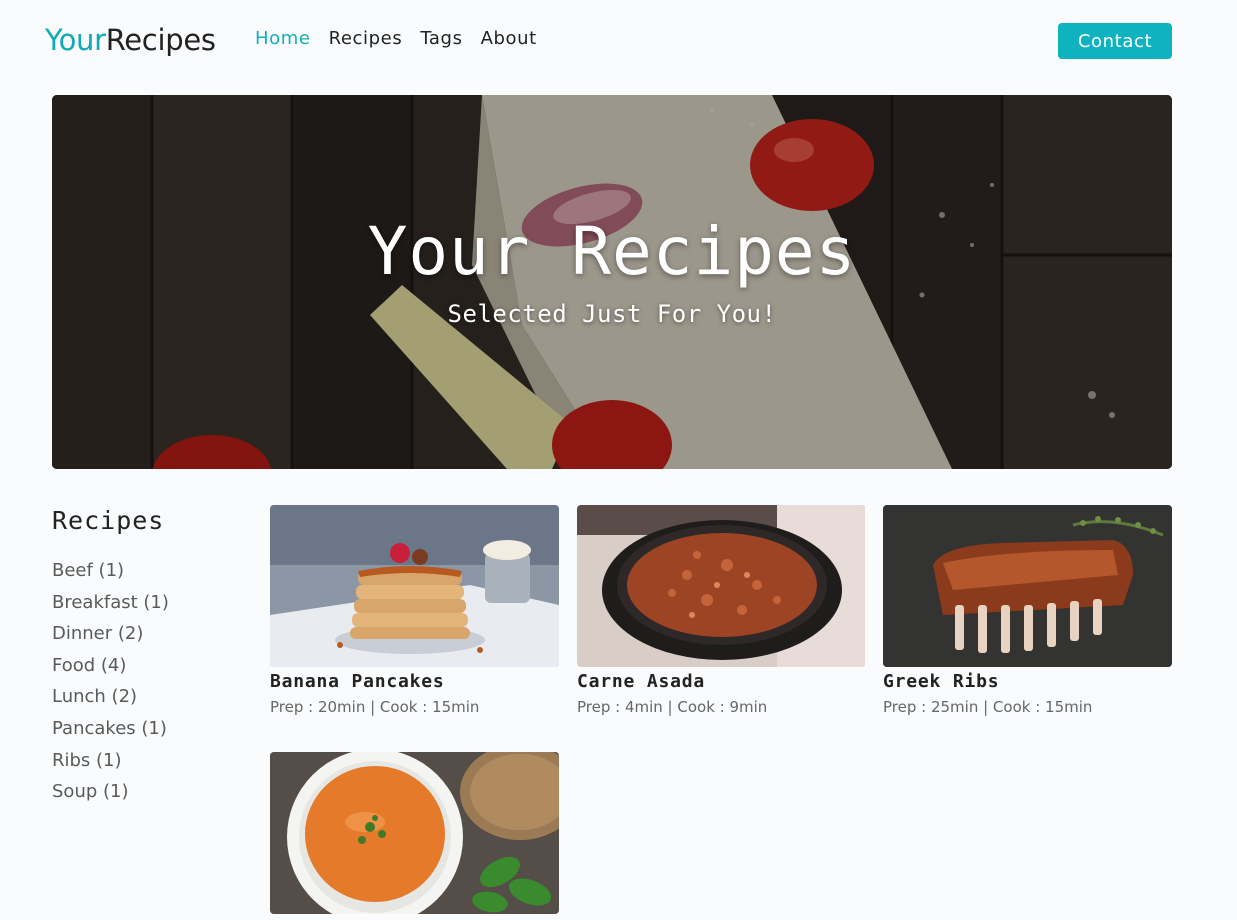 The width and height of the screenshot is (1237, 920). What do you see at coordinates (1027, 681) in the screenshot?
I see `recipe-title: Greek Ribs` at bounding box center [1027, 681].